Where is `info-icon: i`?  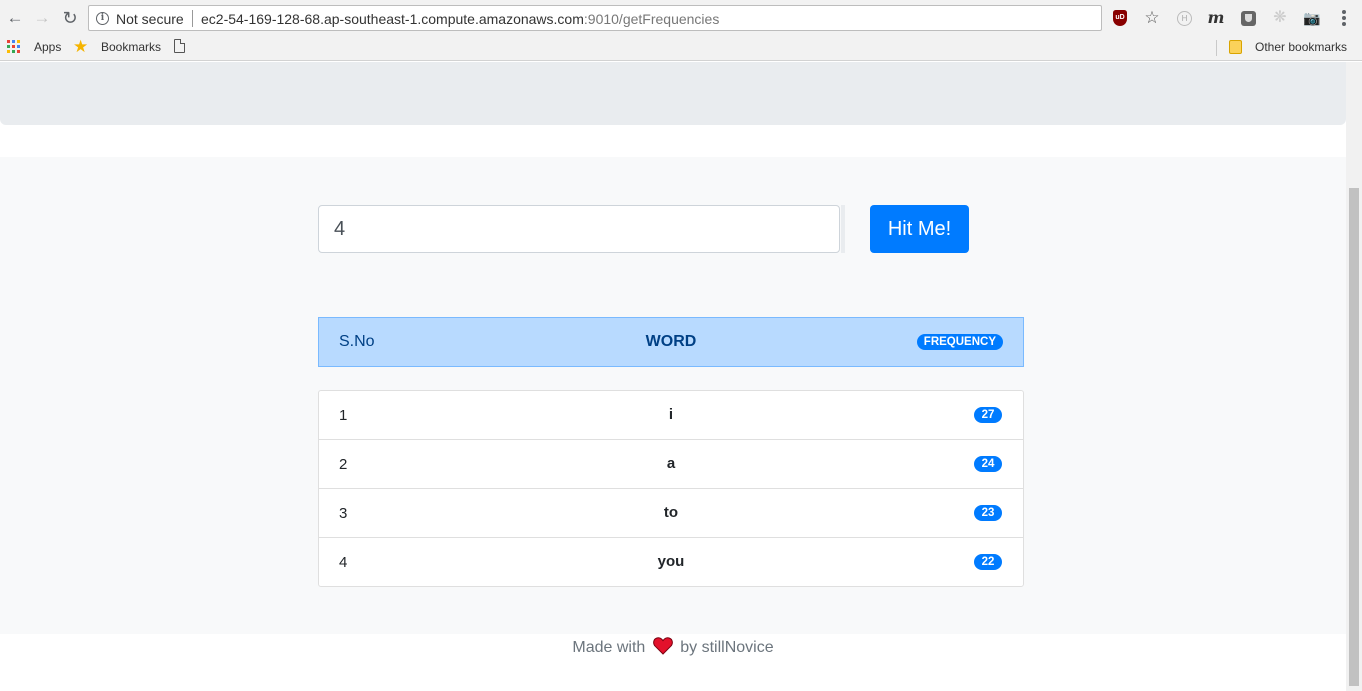 info-icon: i is located at coordinates (102, 18).